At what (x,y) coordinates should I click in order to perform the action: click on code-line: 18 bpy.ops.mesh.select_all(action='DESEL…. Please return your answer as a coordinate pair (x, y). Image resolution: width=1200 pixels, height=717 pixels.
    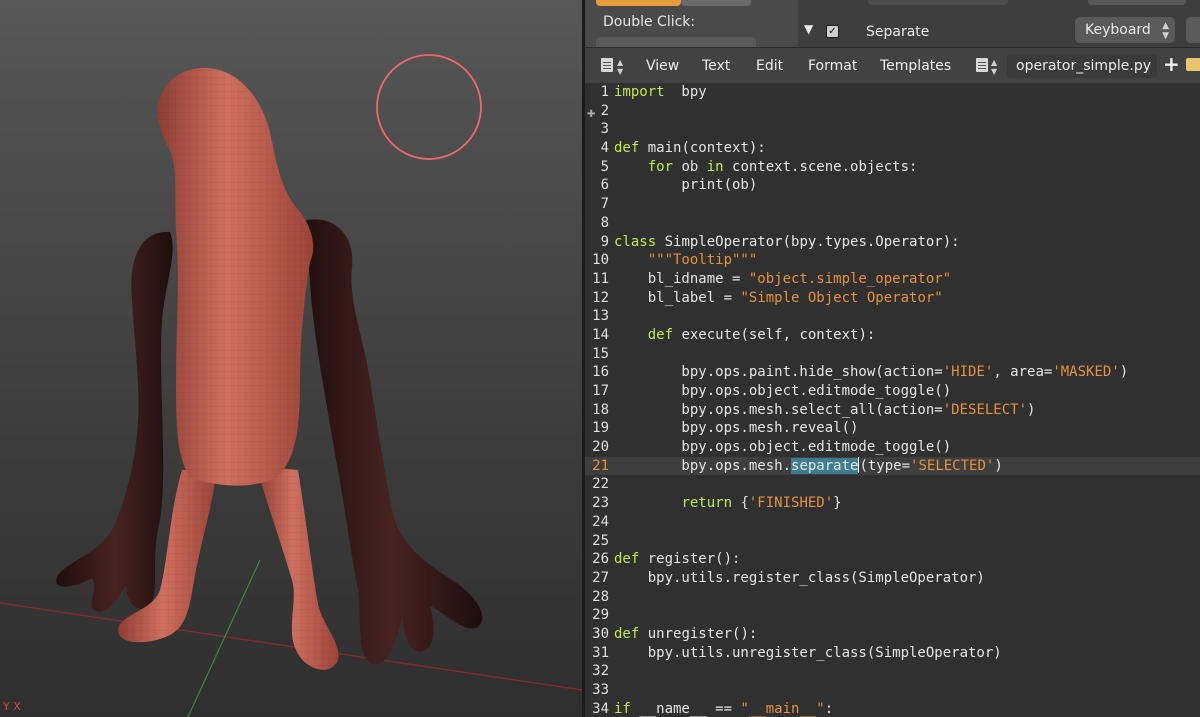
    Looking at the image, I should click on (892, 410).